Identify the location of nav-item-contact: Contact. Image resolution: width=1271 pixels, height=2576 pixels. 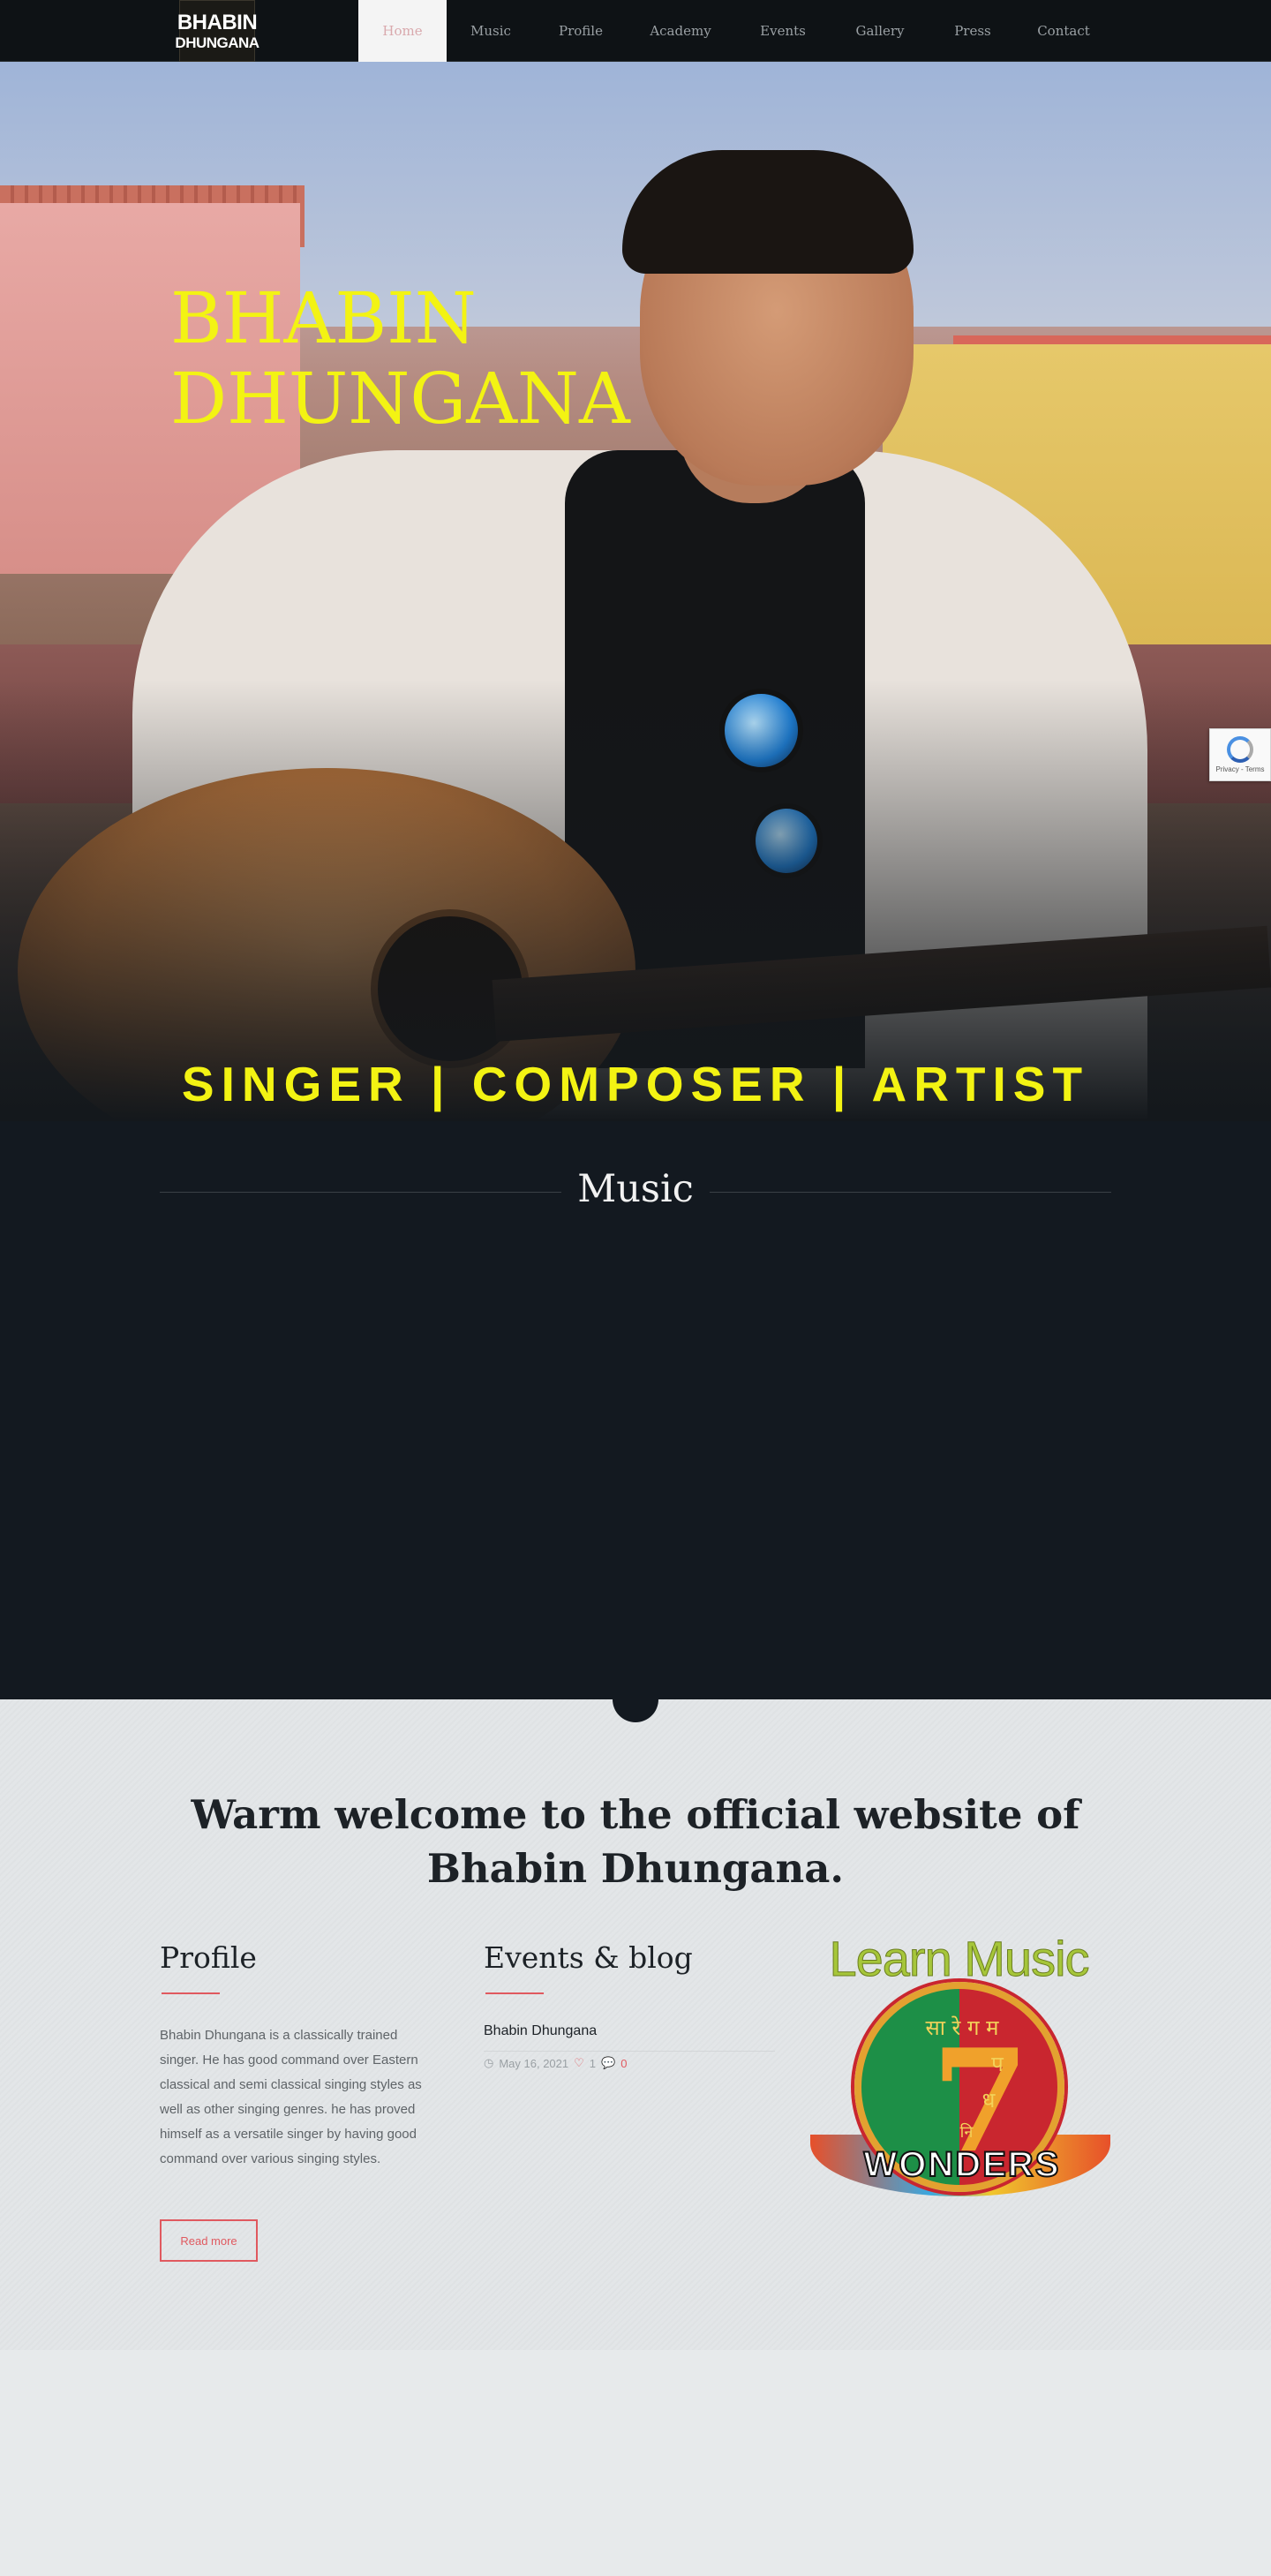
(1063, 31).